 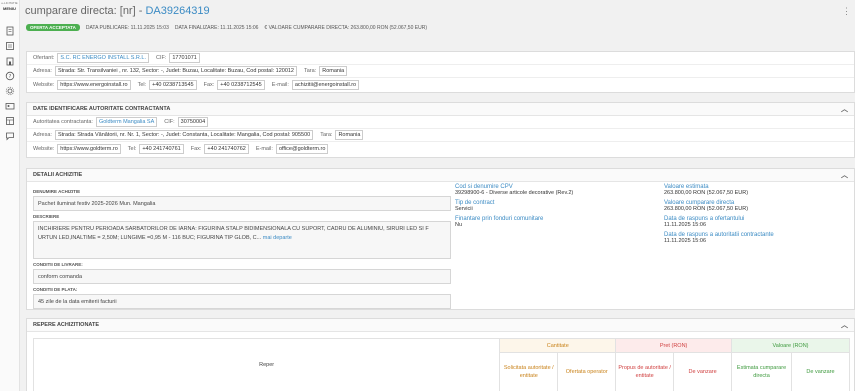 What do you see at coordinates (103, 58) in the screenshot?
I see `ofertant-name-link: S.C. RC ENERGO INSTALL S.R.L.` at bounding box center [103, 58].